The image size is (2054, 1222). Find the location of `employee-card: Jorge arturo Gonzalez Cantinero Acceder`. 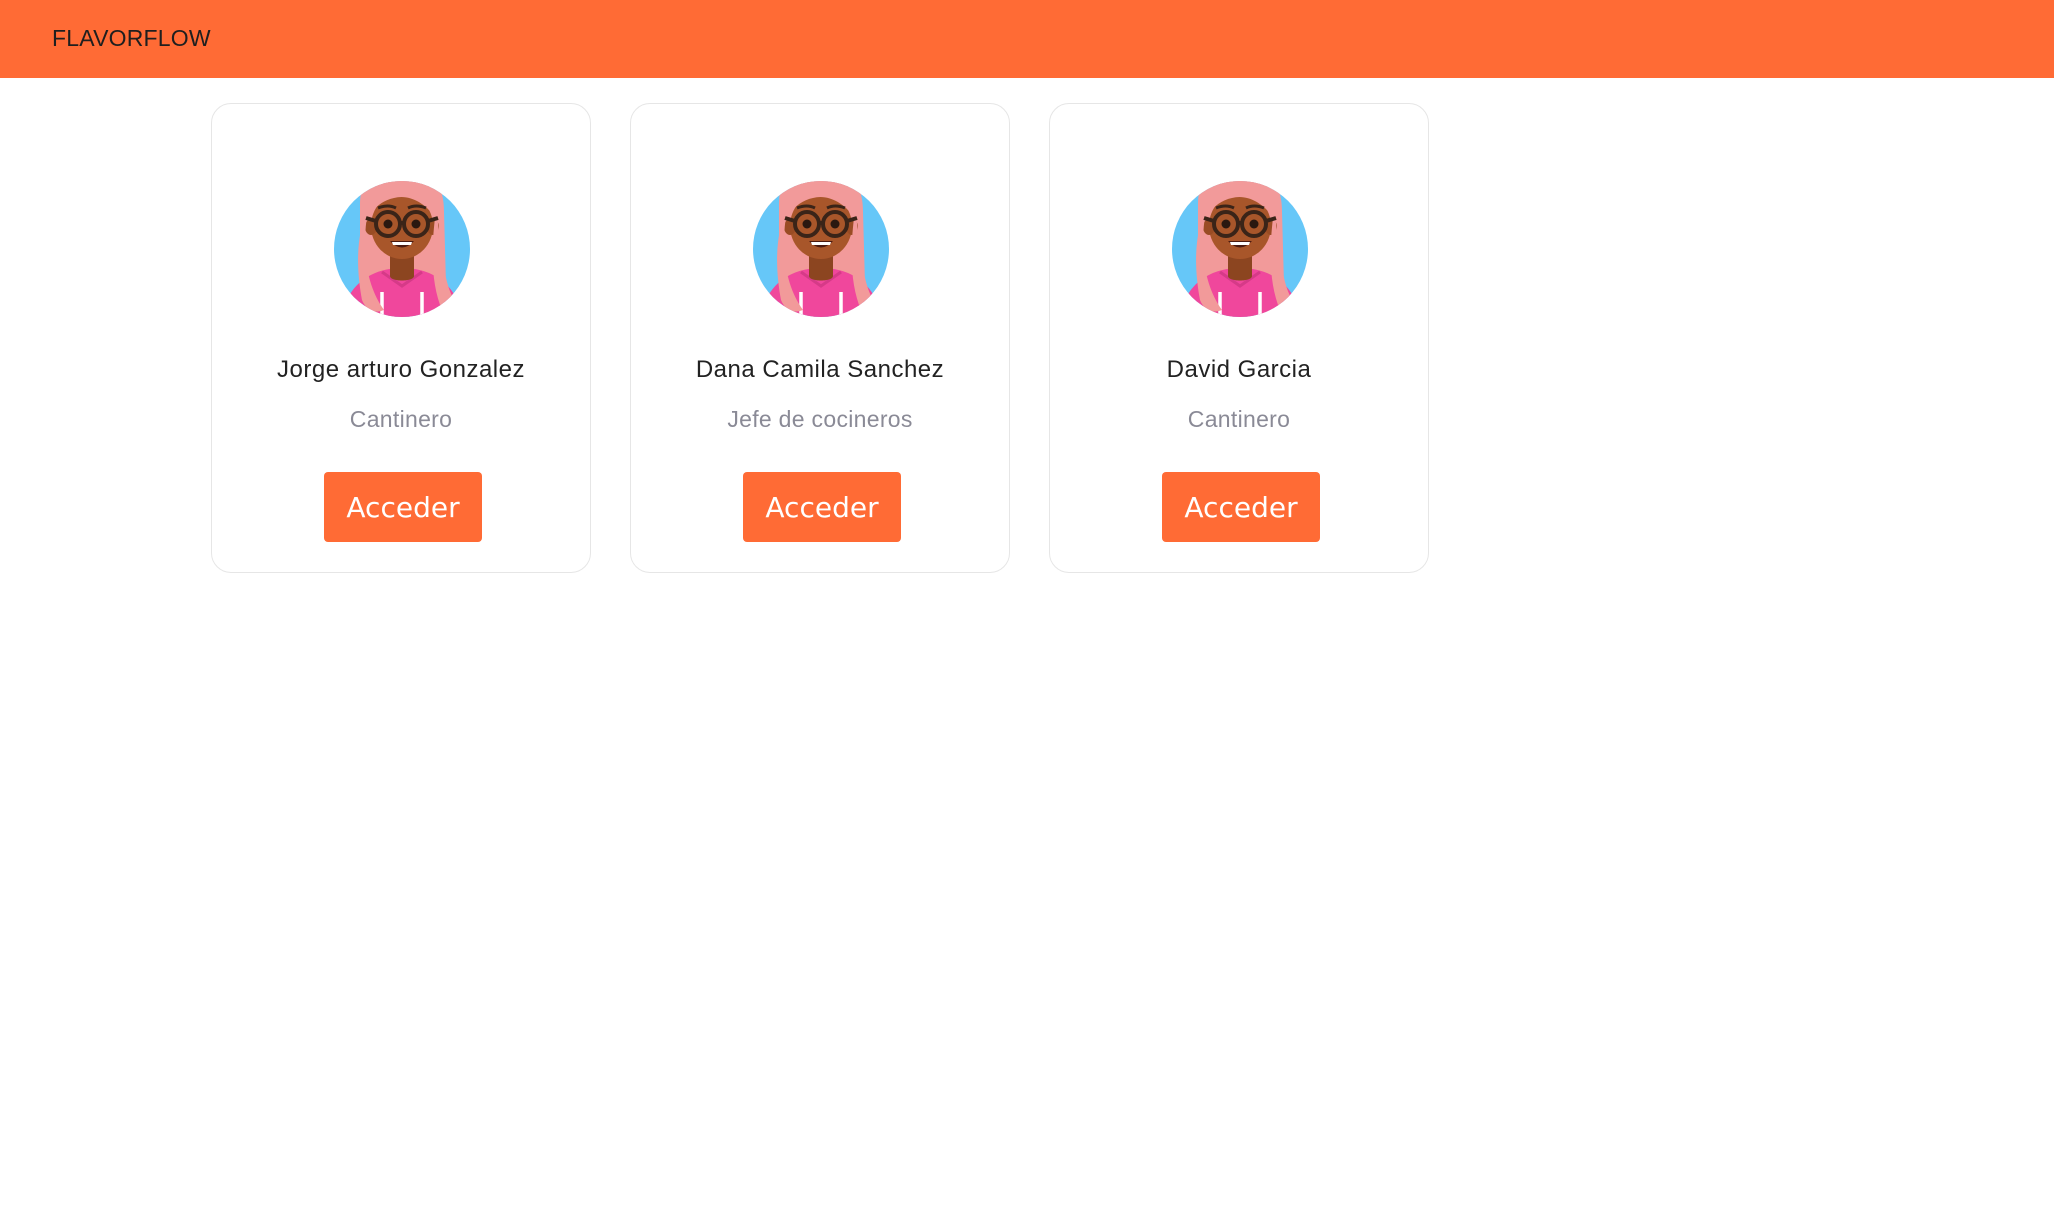

employee-card: Jorge arturo Gonzalez Cantinero Acceder is located at coordinates (401, 338).